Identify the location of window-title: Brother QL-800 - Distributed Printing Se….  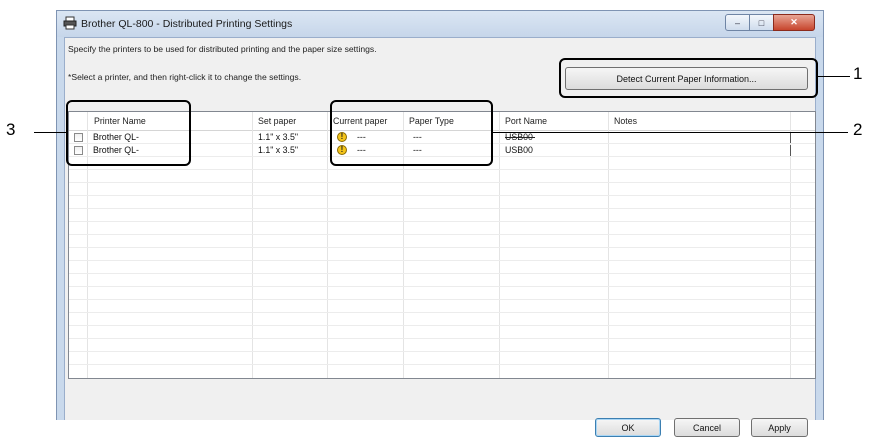
(187, 24).